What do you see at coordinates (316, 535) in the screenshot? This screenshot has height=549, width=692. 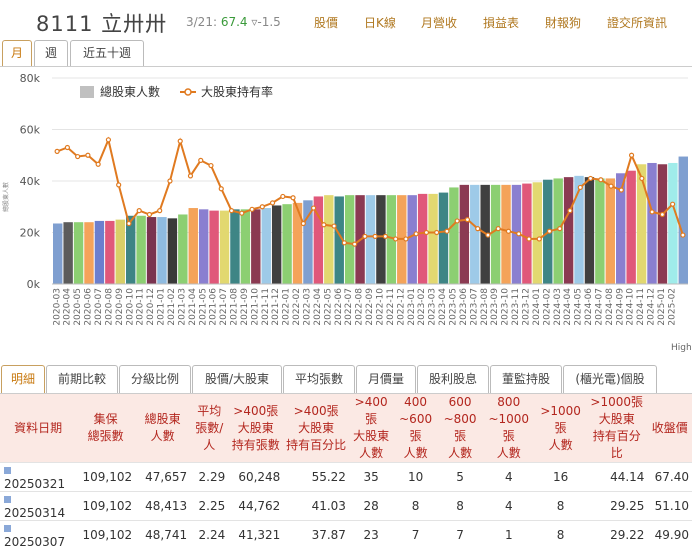 I see `table-cell: 37.87` at bounding box center [316, 535].